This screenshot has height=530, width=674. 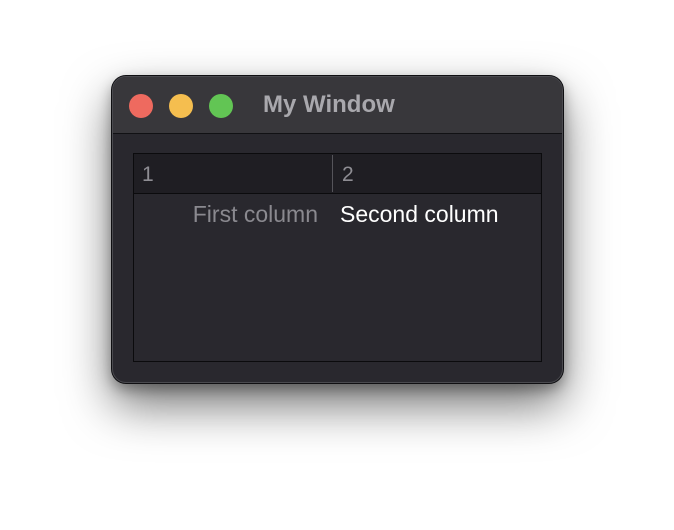 I want to click on column-header-2: 2, so click(x=348, y=173).